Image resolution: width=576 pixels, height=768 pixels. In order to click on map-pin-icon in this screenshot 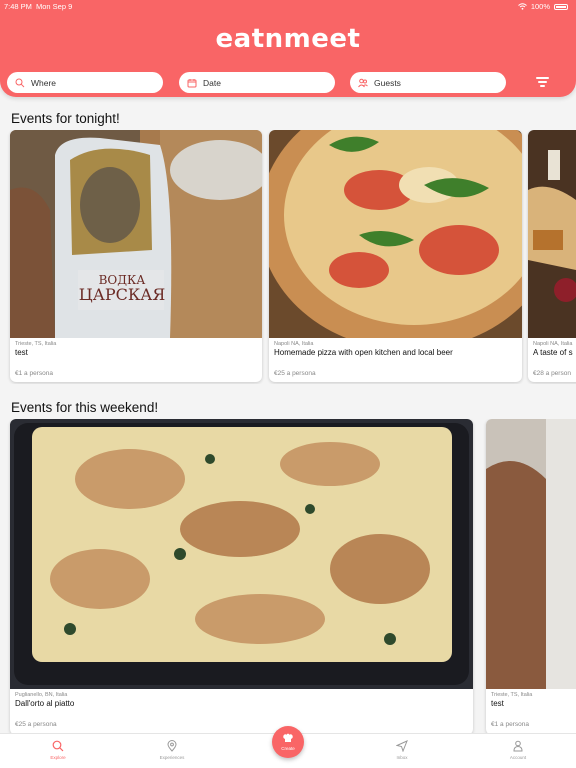, I will do `click(172, 746)`.